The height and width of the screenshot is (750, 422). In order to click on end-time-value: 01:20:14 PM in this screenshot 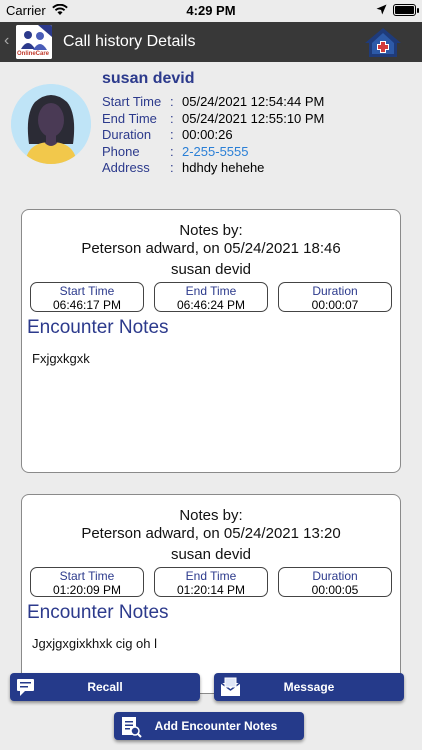, I will do `click(211, 590)`.